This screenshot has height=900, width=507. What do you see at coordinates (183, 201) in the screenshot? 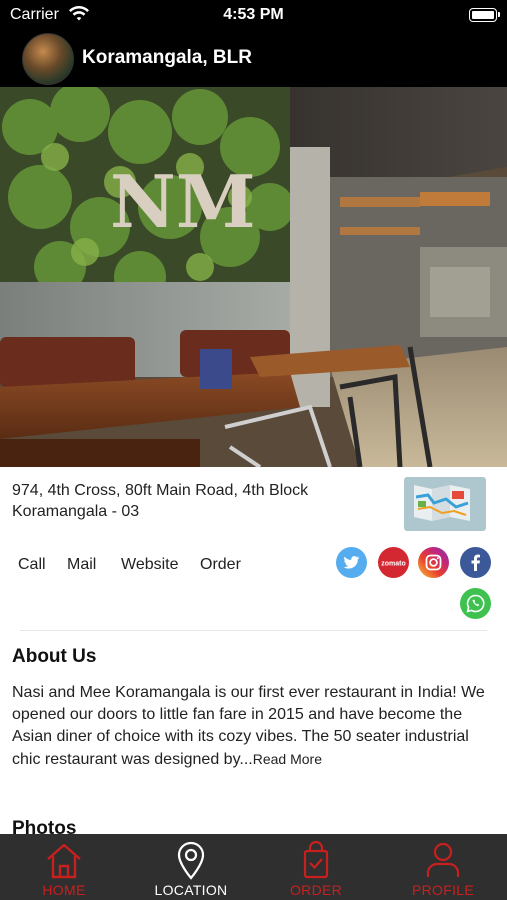
I see `svg-text: NM` at bounding box center [183, 201].